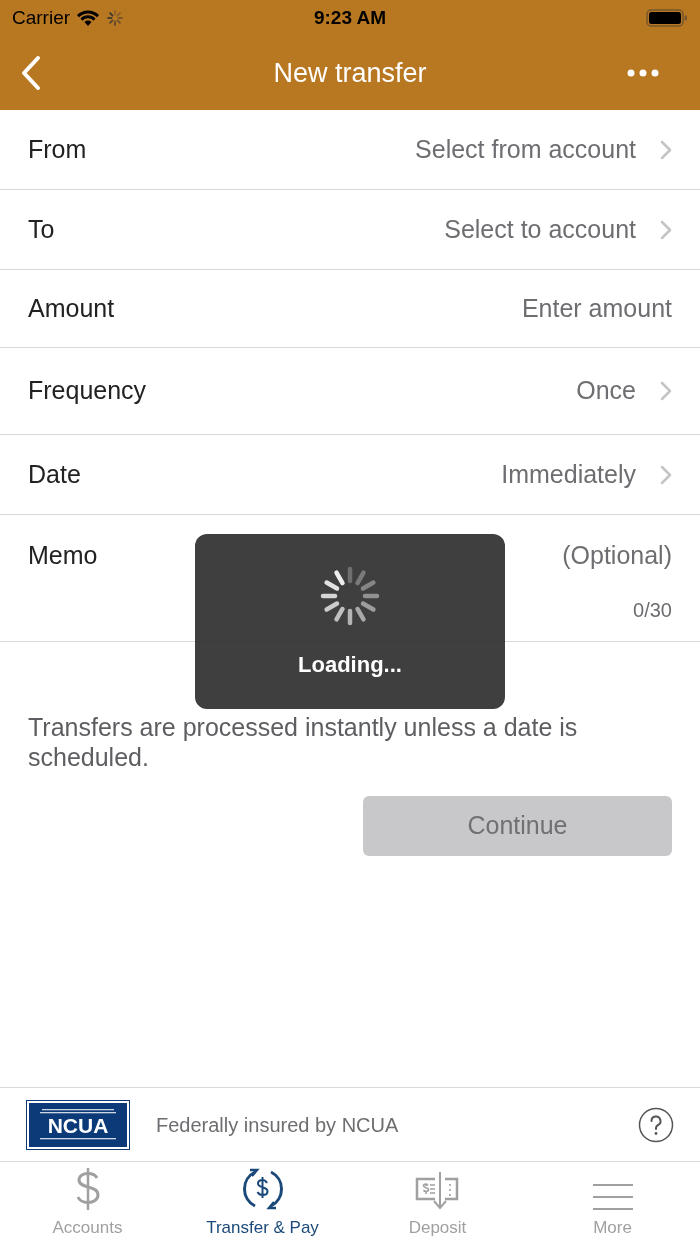  Describe the element at coordinates (522, 308) in the screenshot. I see `amount-input: Enter amount` at that location.